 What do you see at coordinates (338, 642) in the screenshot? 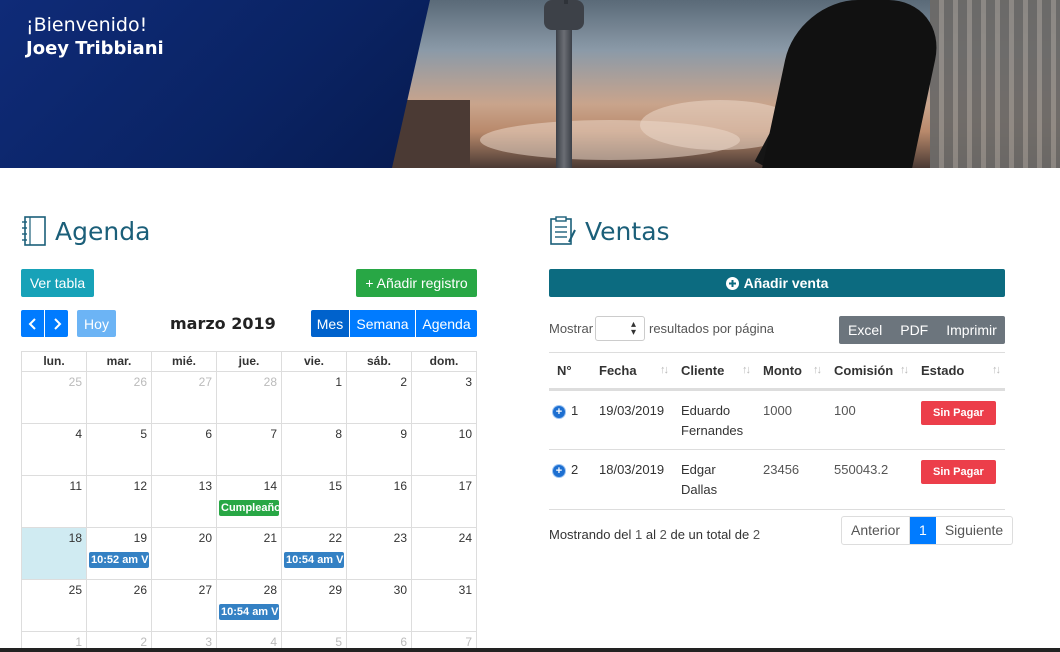
I see `day-number: 5` at bounding box center [338, 642].